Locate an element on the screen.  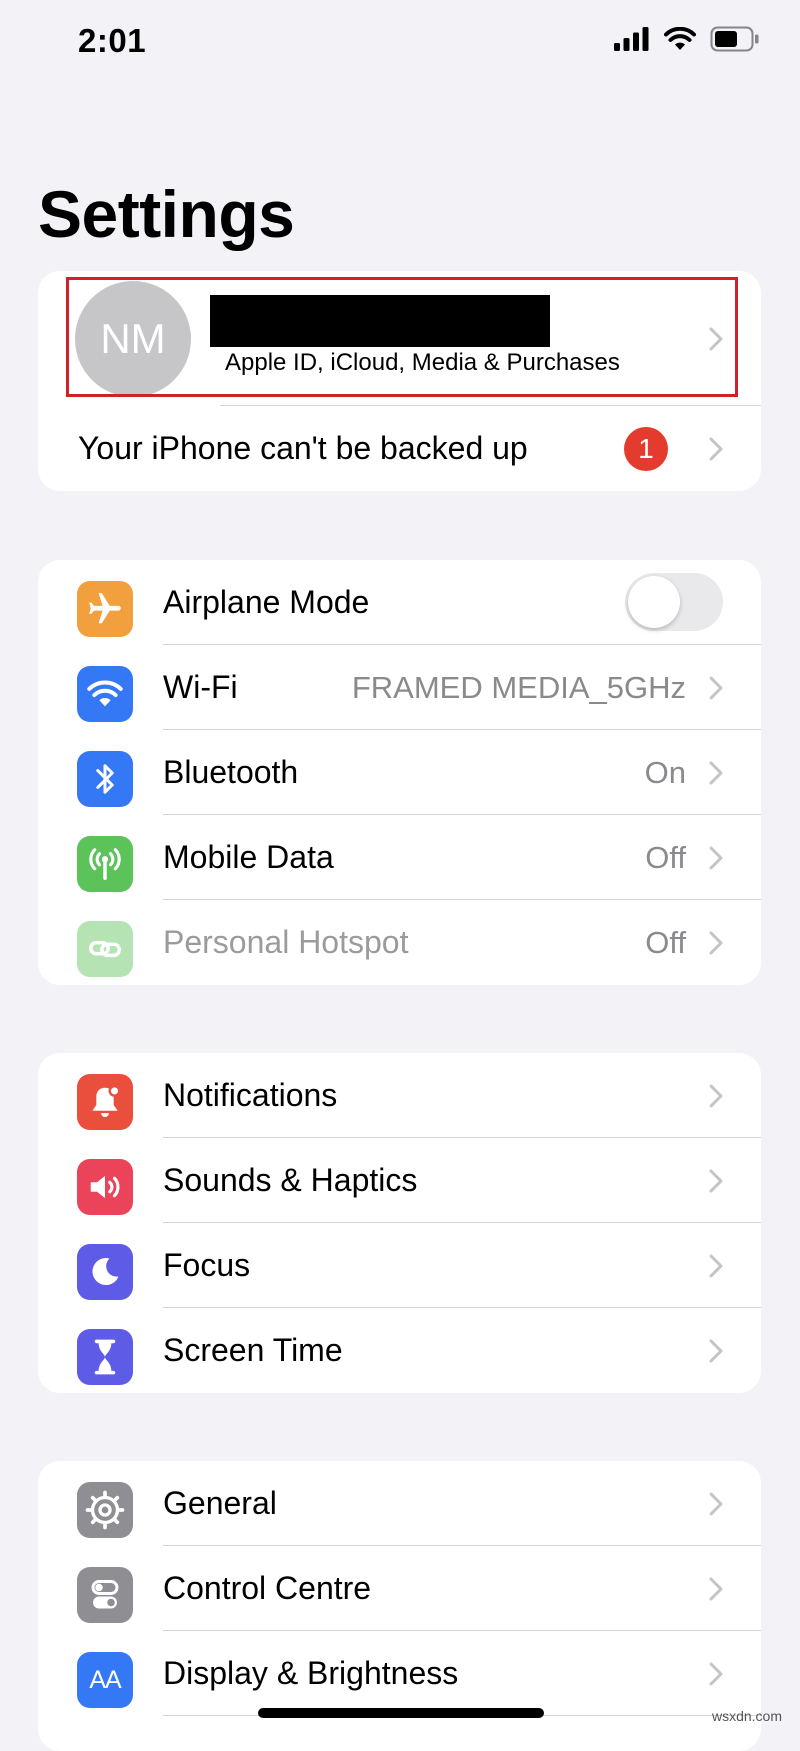
wifi-label: Wi-Fi is located at coordinates (200, 687).